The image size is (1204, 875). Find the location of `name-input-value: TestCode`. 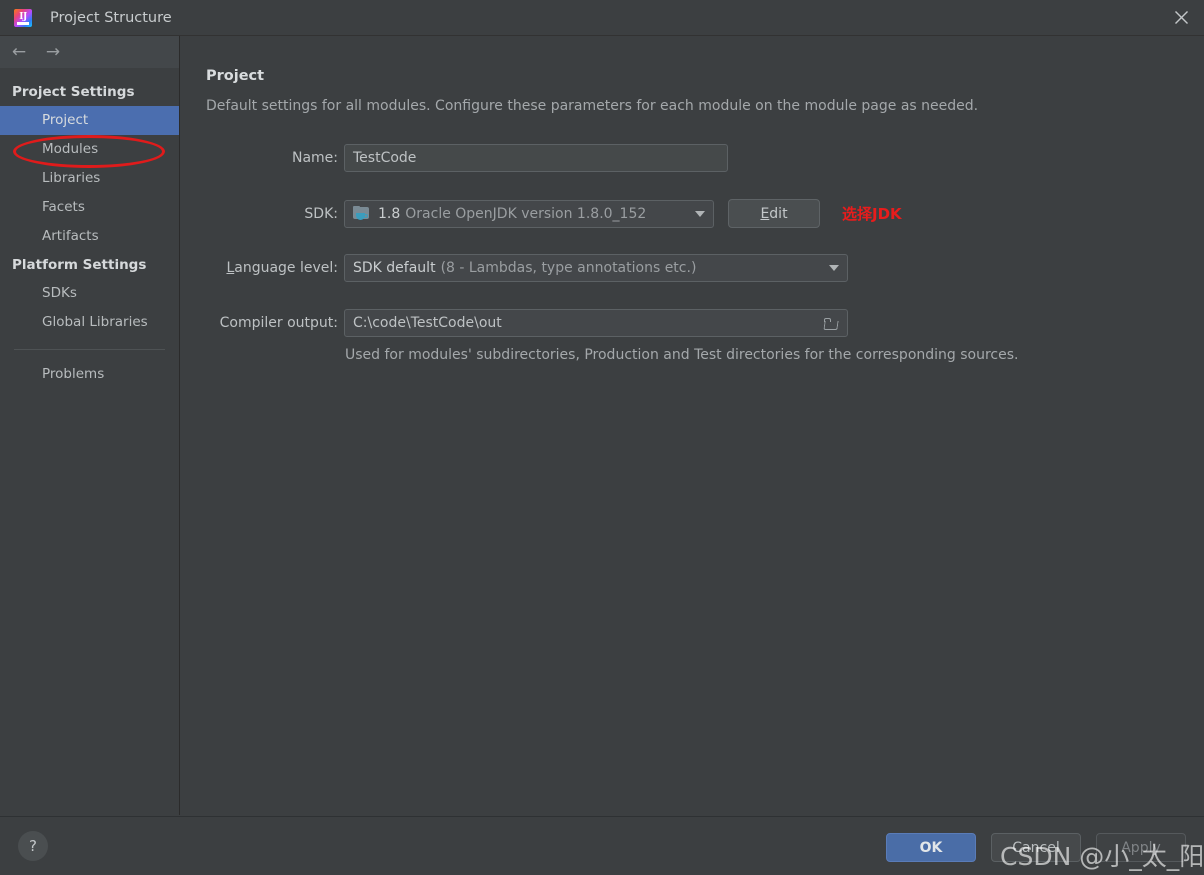

name-input-value: TestCode is located at coordinates (385, 158).